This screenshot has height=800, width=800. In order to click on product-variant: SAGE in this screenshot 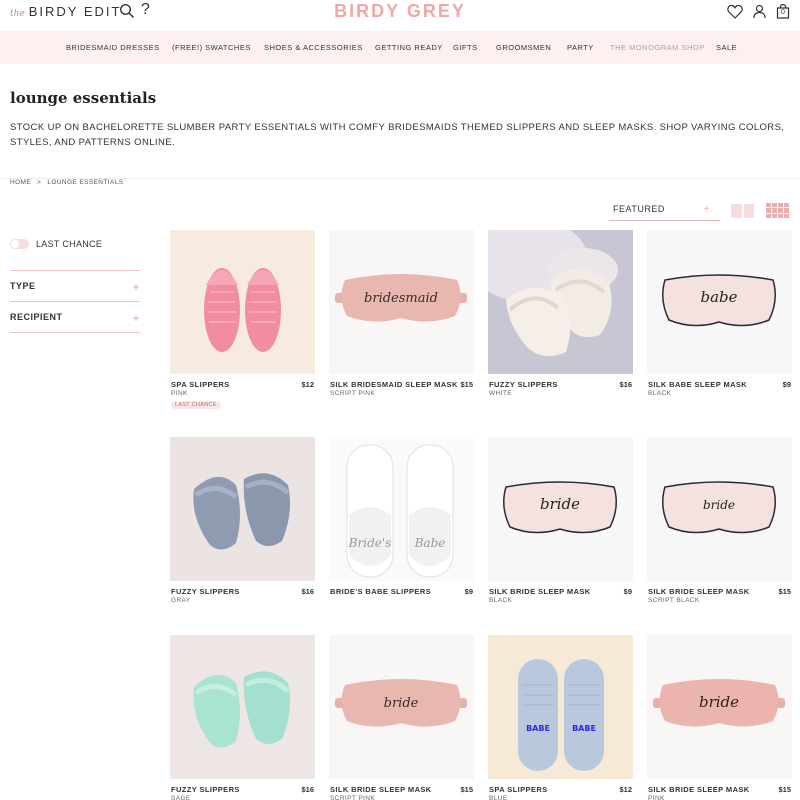, I will do `click(181, 797)`.